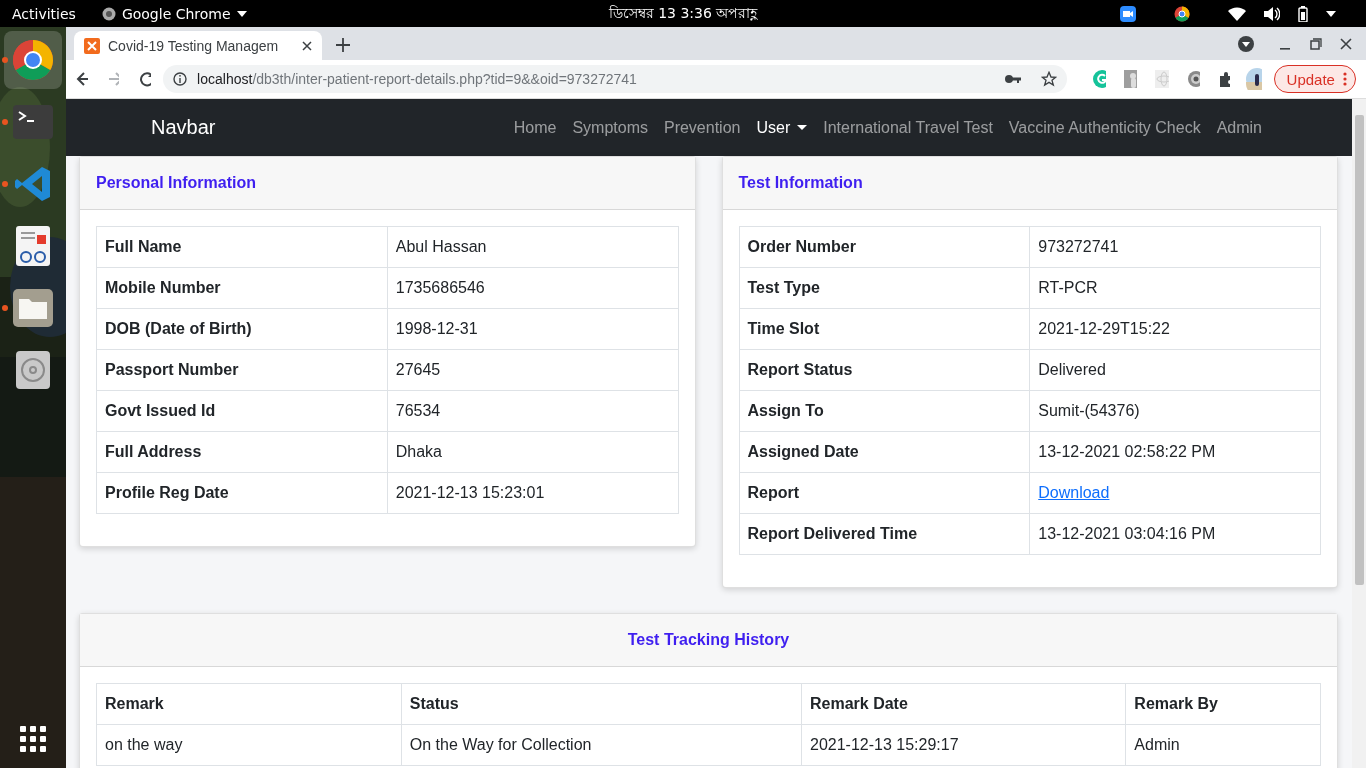 The image size is (1366, 768). Describe the element at coordinates (33, 122) in the screenshot. I see `terminal-icon` at that location.